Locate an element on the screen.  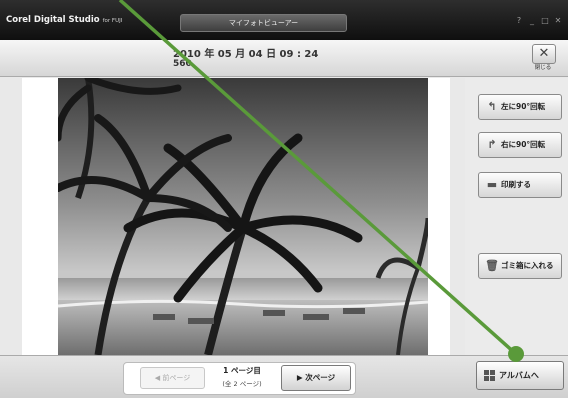
album-label: アルバムへ is located at coordinates (519, 375).